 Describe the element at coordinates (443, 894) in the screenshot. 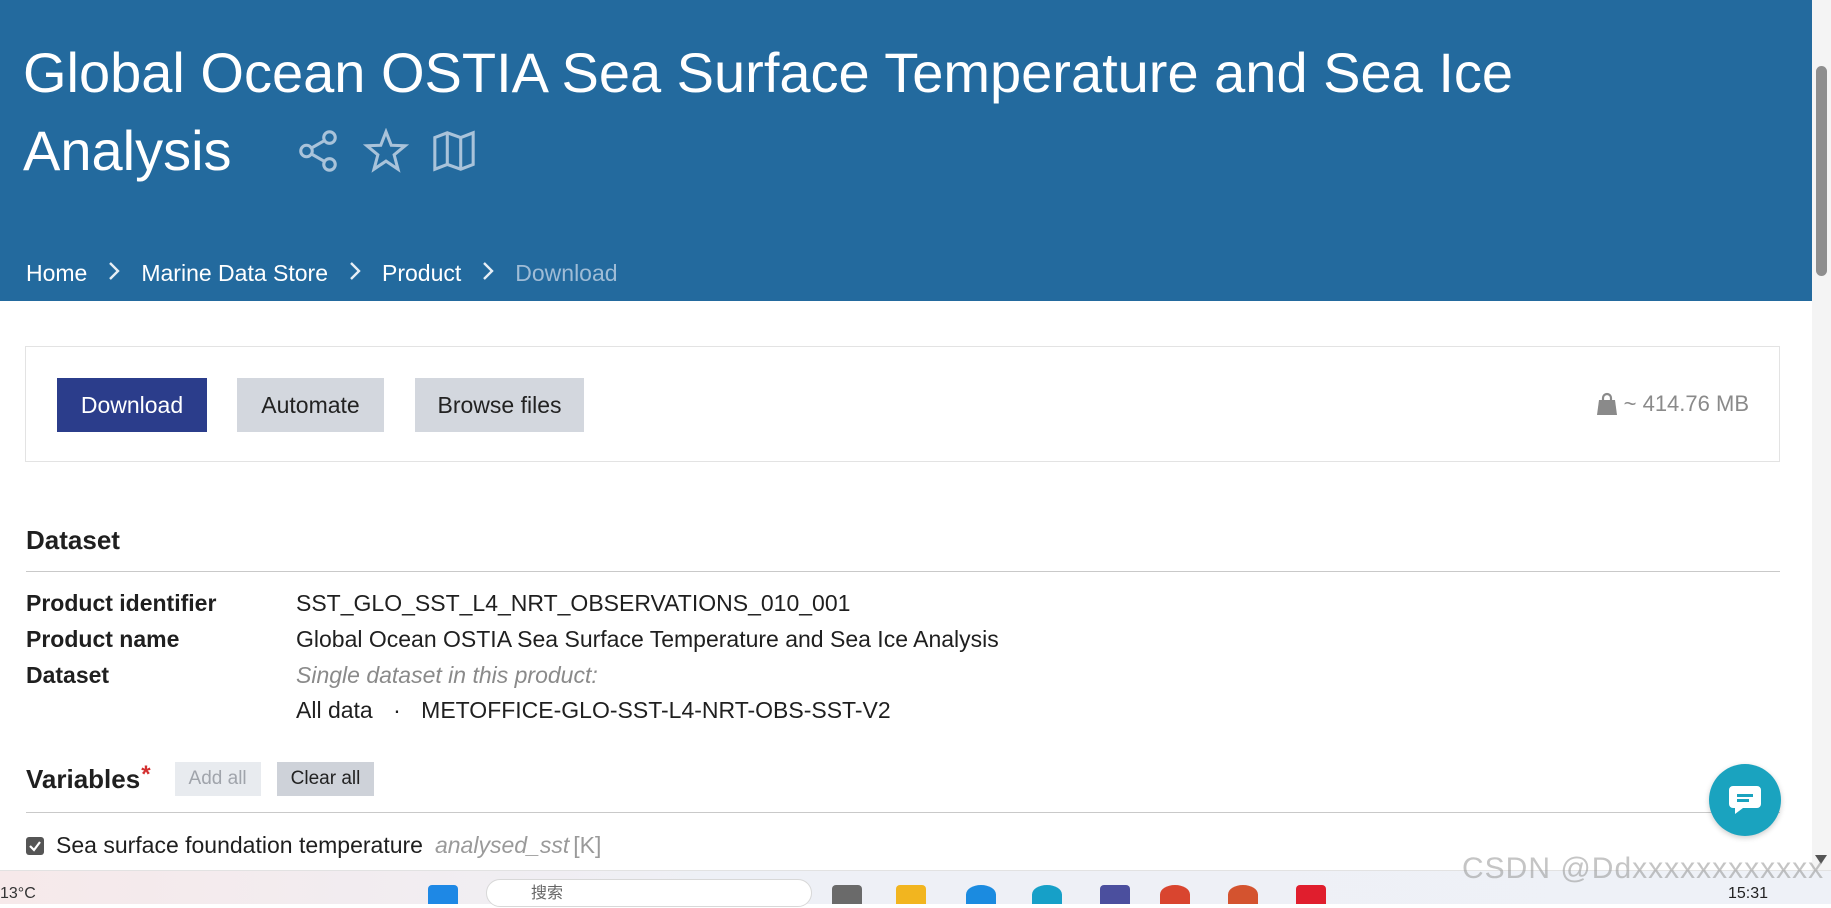

I see `windows-start-icon` at that location.